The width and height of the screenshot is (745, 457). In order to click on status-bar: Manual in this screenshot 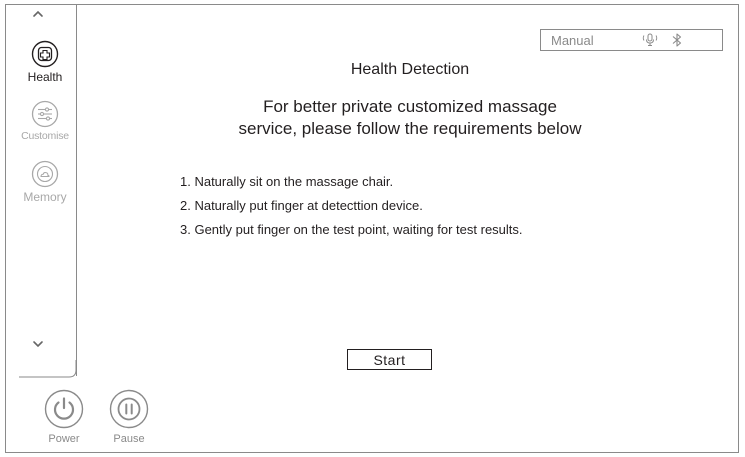, I will do `click(631, 40)`.